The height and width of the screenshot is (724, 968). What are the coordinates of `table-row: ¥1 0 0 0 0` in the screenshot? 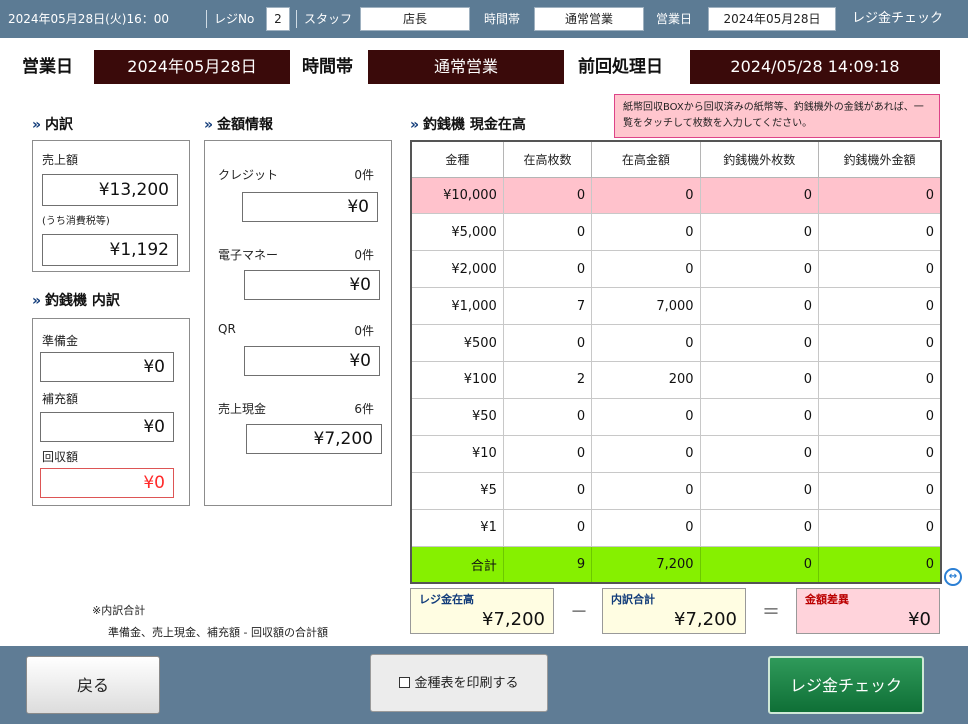 It's located at (676, 527).